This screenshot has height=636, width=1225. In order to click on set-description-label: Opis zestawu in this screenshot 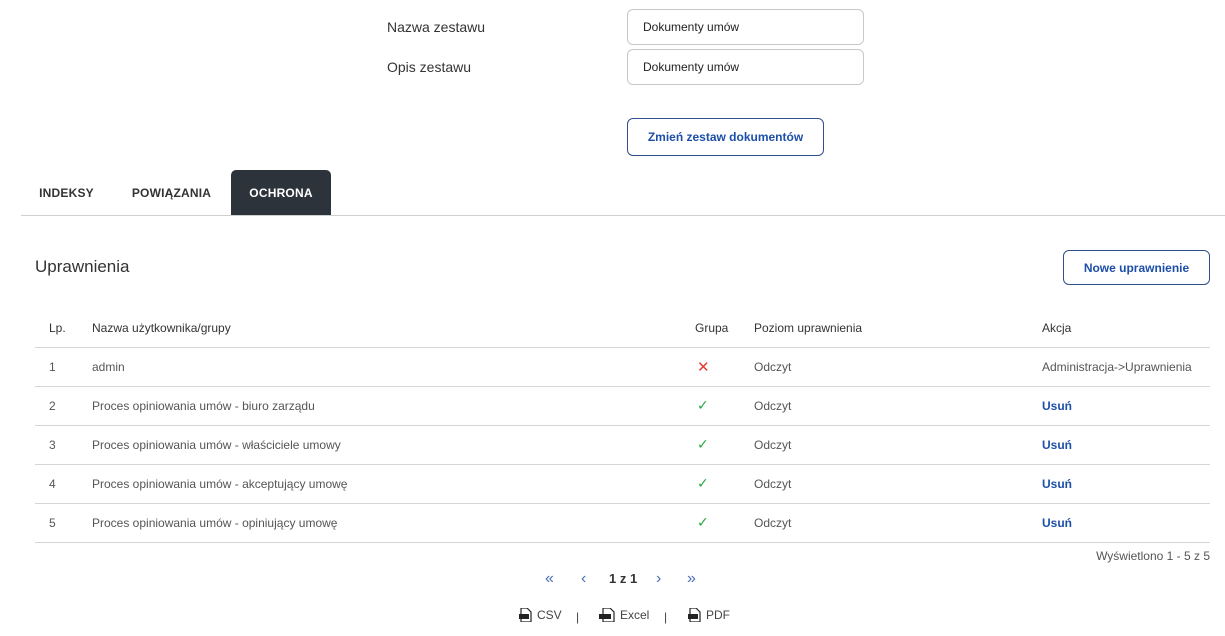, I will do `click(429, 67)`.